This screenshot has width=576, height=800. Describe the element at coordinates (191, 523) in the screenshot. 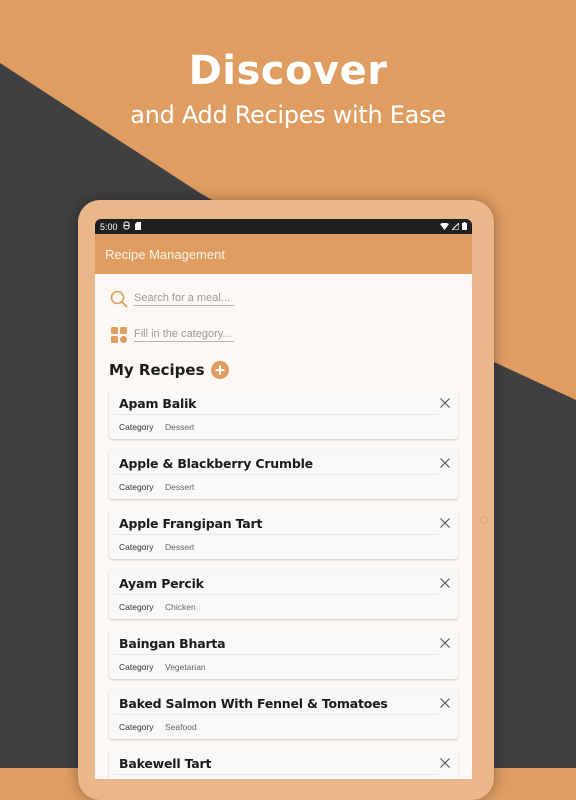

I see `recipe-name: Apple Frangipan Tart` at that location.